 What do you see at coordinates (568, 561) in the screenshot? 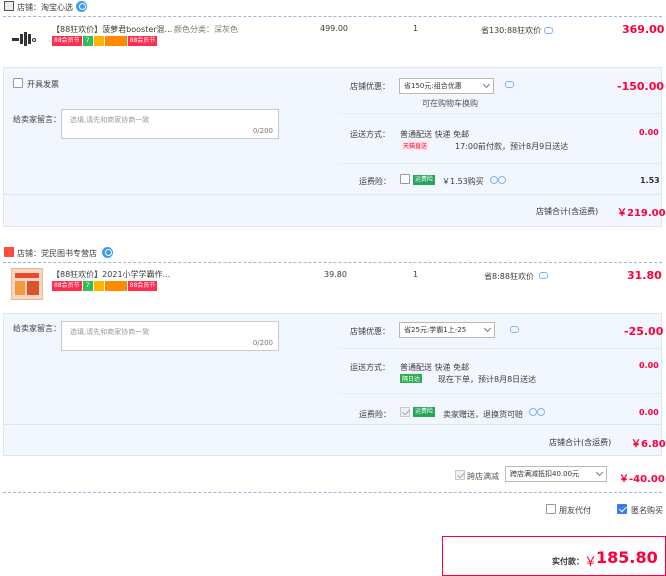
I see `pay-label: 实付款：` at bounding box center [568, 561].